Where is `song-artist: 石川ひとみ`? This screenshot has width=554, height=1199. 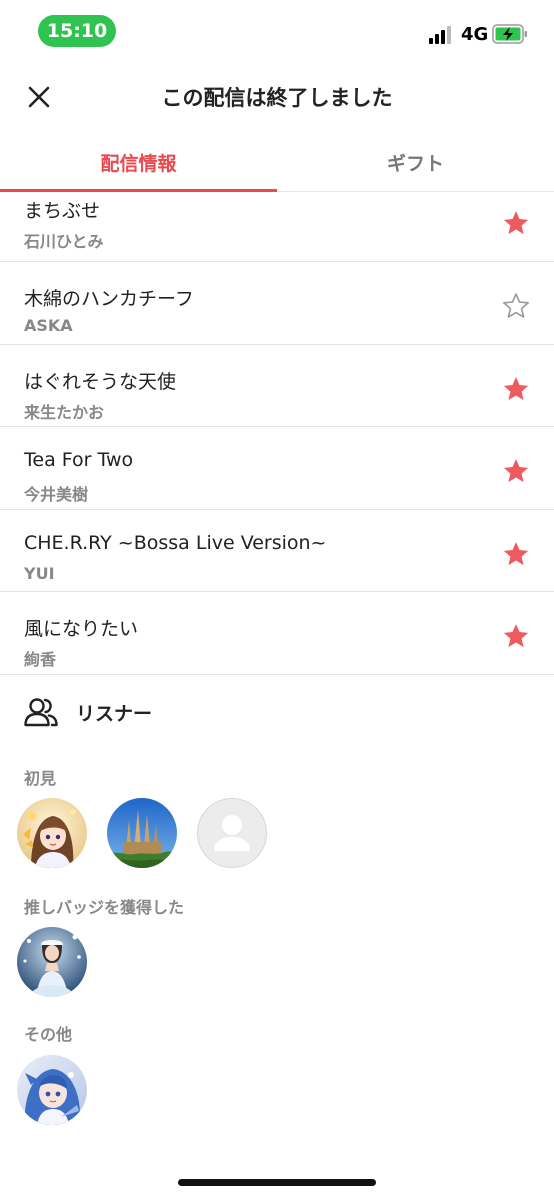
song-artist: 石川ひとみ is located at coordinates (64, 241).